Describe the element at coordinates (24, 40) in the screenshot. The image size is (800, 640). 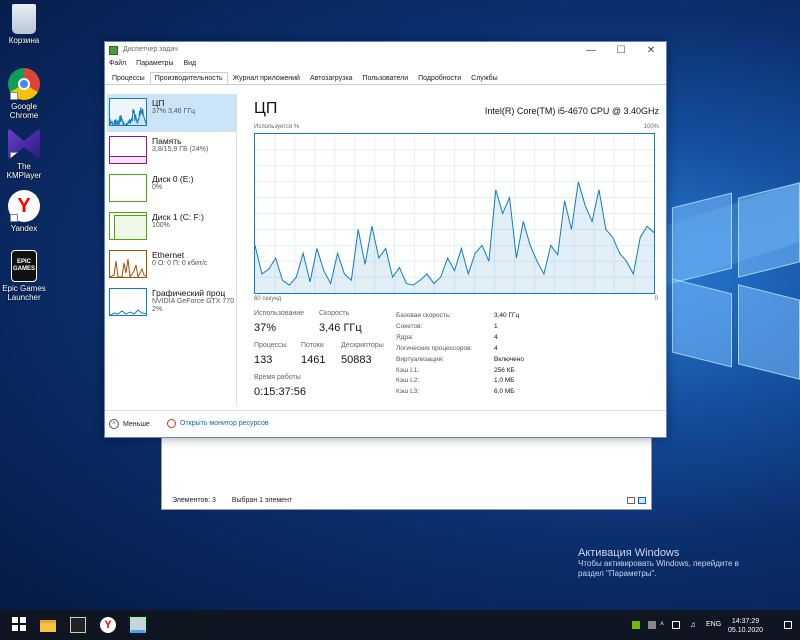
I see `desktop-icon-label: Корзина` at that location.